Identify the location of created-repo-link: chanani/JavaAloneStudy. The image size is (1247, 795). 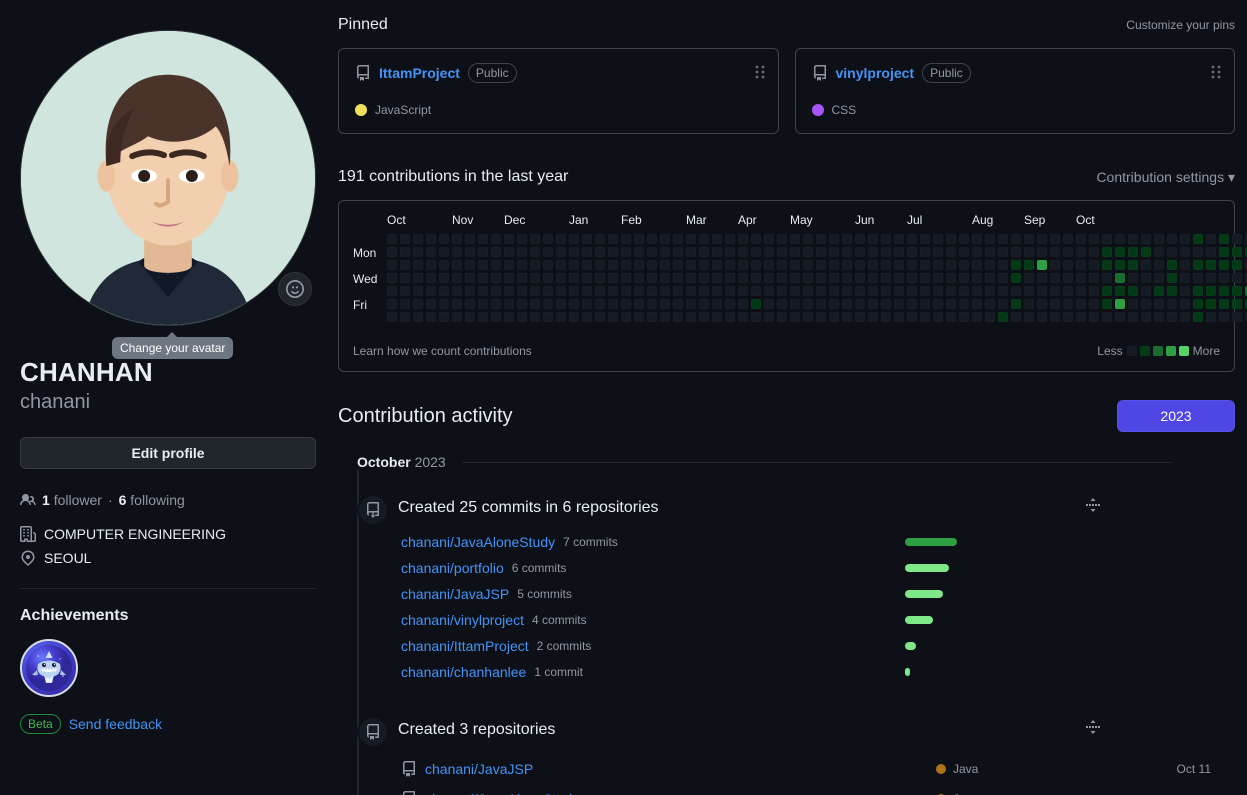
(502, 793).